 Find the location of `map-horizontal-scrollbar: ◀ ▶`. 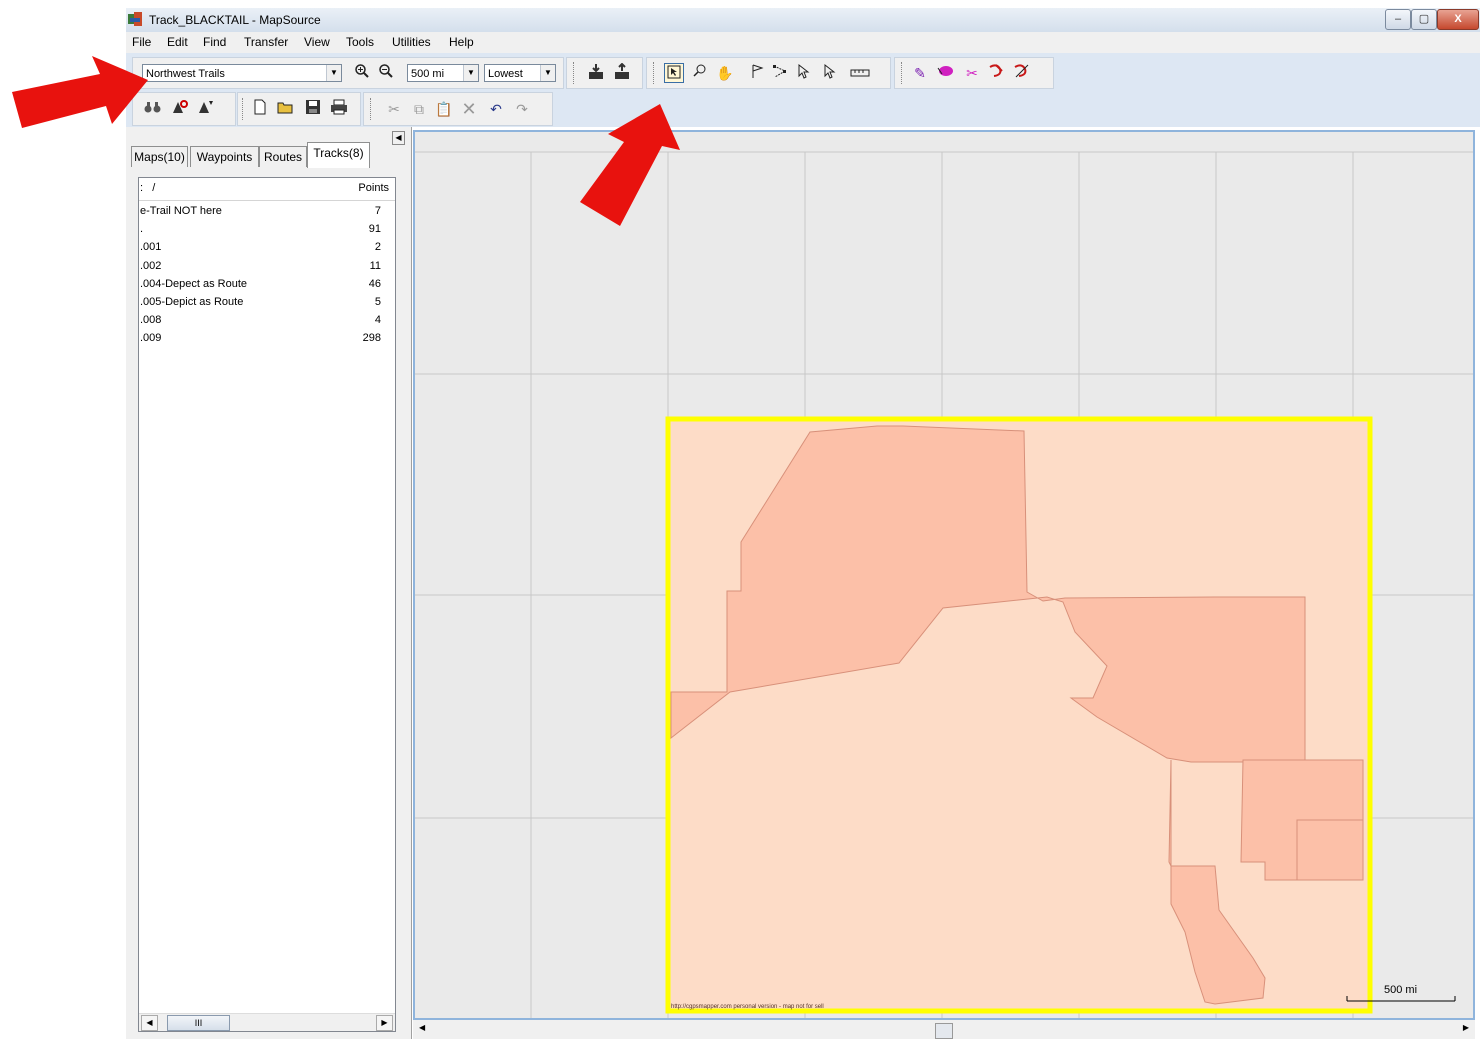

map-horizontal-scrollbar: ◀ ▶ is located at coordinates (944, 1029).